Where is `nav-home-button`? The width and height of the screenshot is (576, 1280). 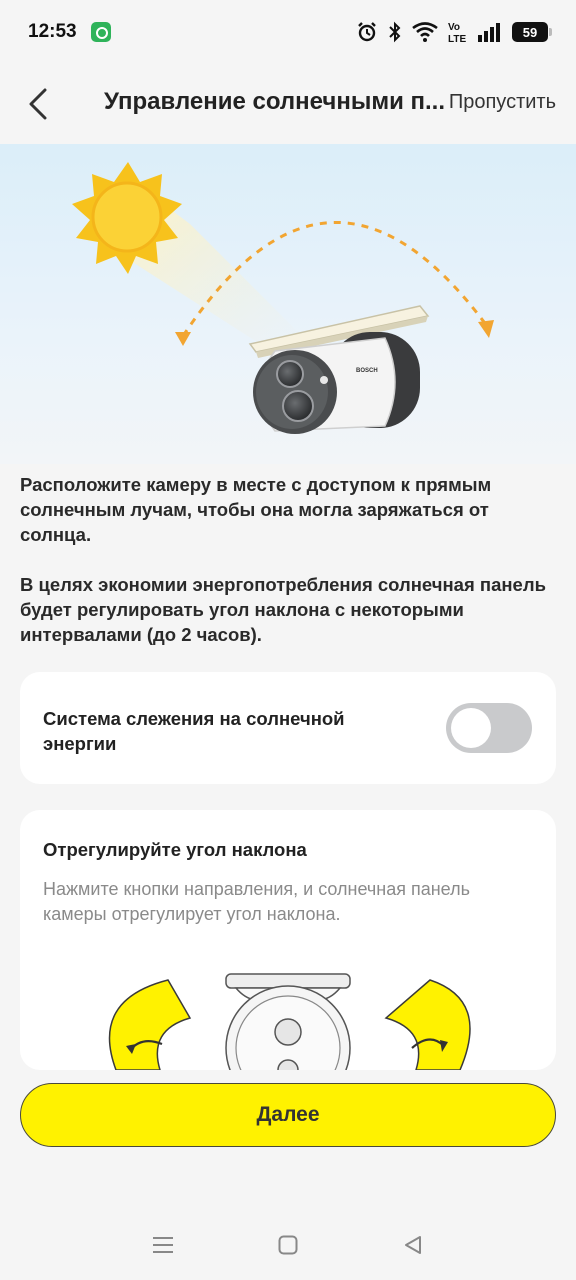 nav-home-button is located at coordinates (288, 1245).